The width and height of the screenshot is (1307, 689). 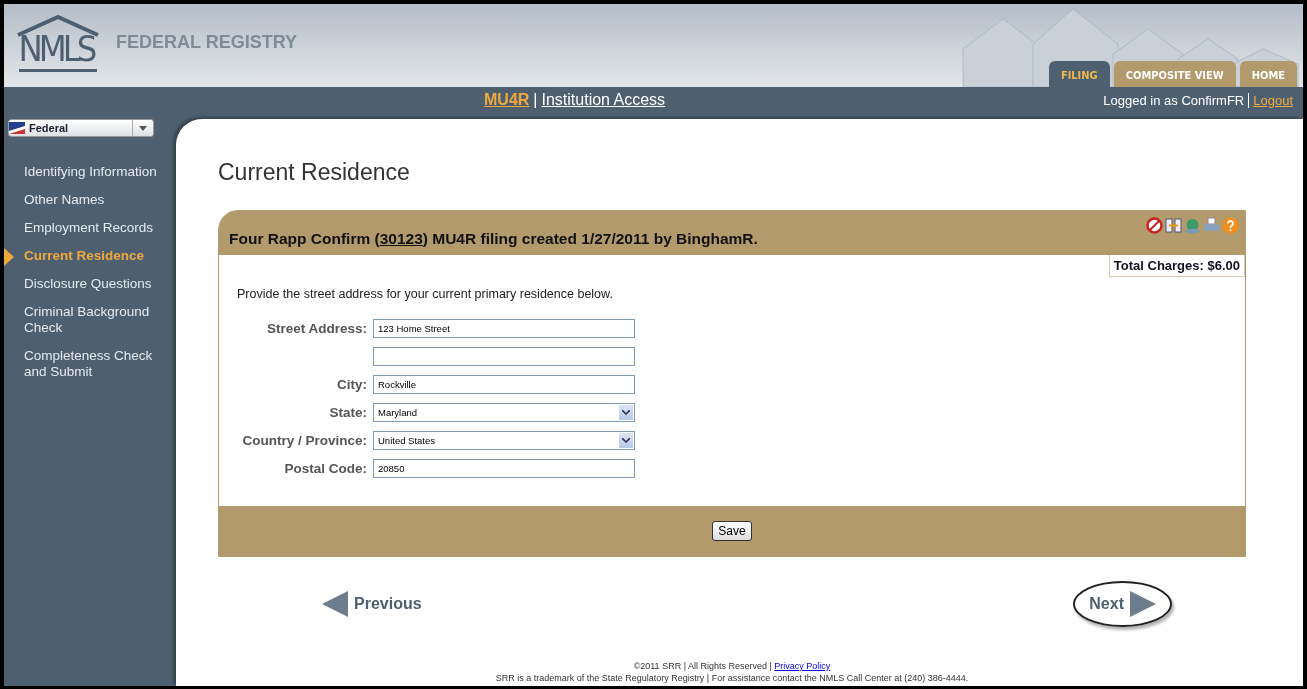 What do you see at coordinates (1079, 74) in the screenshot?
I see `nav-tab: FILING` at bounding box center [1079, 74].